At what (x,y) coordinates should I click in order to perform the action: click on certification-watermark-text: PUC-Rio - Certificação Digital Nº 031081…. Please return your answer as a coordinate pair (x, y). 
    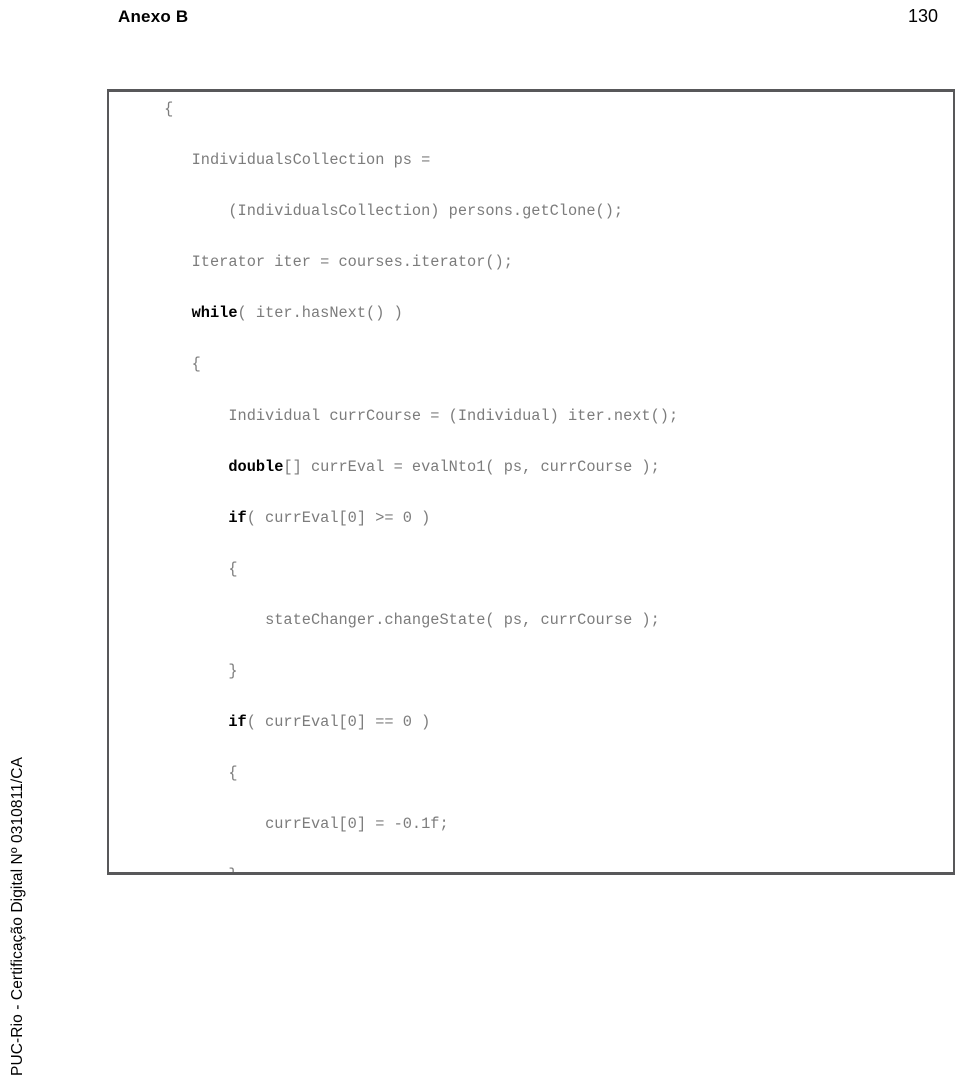
    Looking at the image, I should click on (17, 916).